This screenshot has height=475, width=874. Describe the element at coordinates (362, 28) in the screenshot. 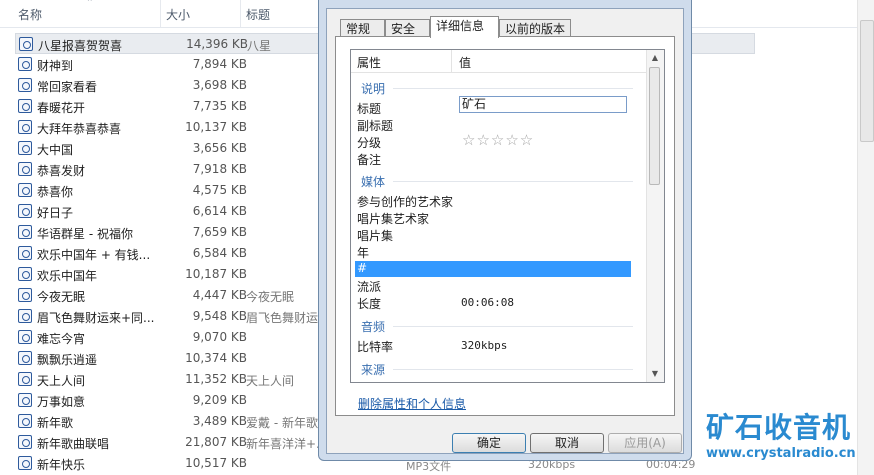

I see `tab-general: 常规` at that location.